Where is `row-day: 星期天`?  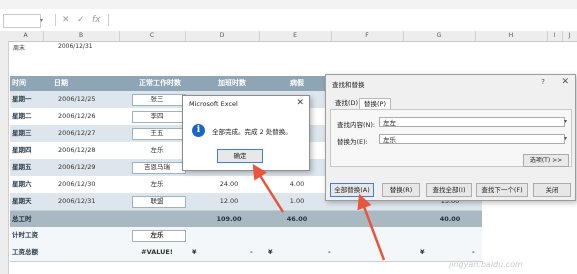 row-day: 星期天 is located at coordinates (22, 201).